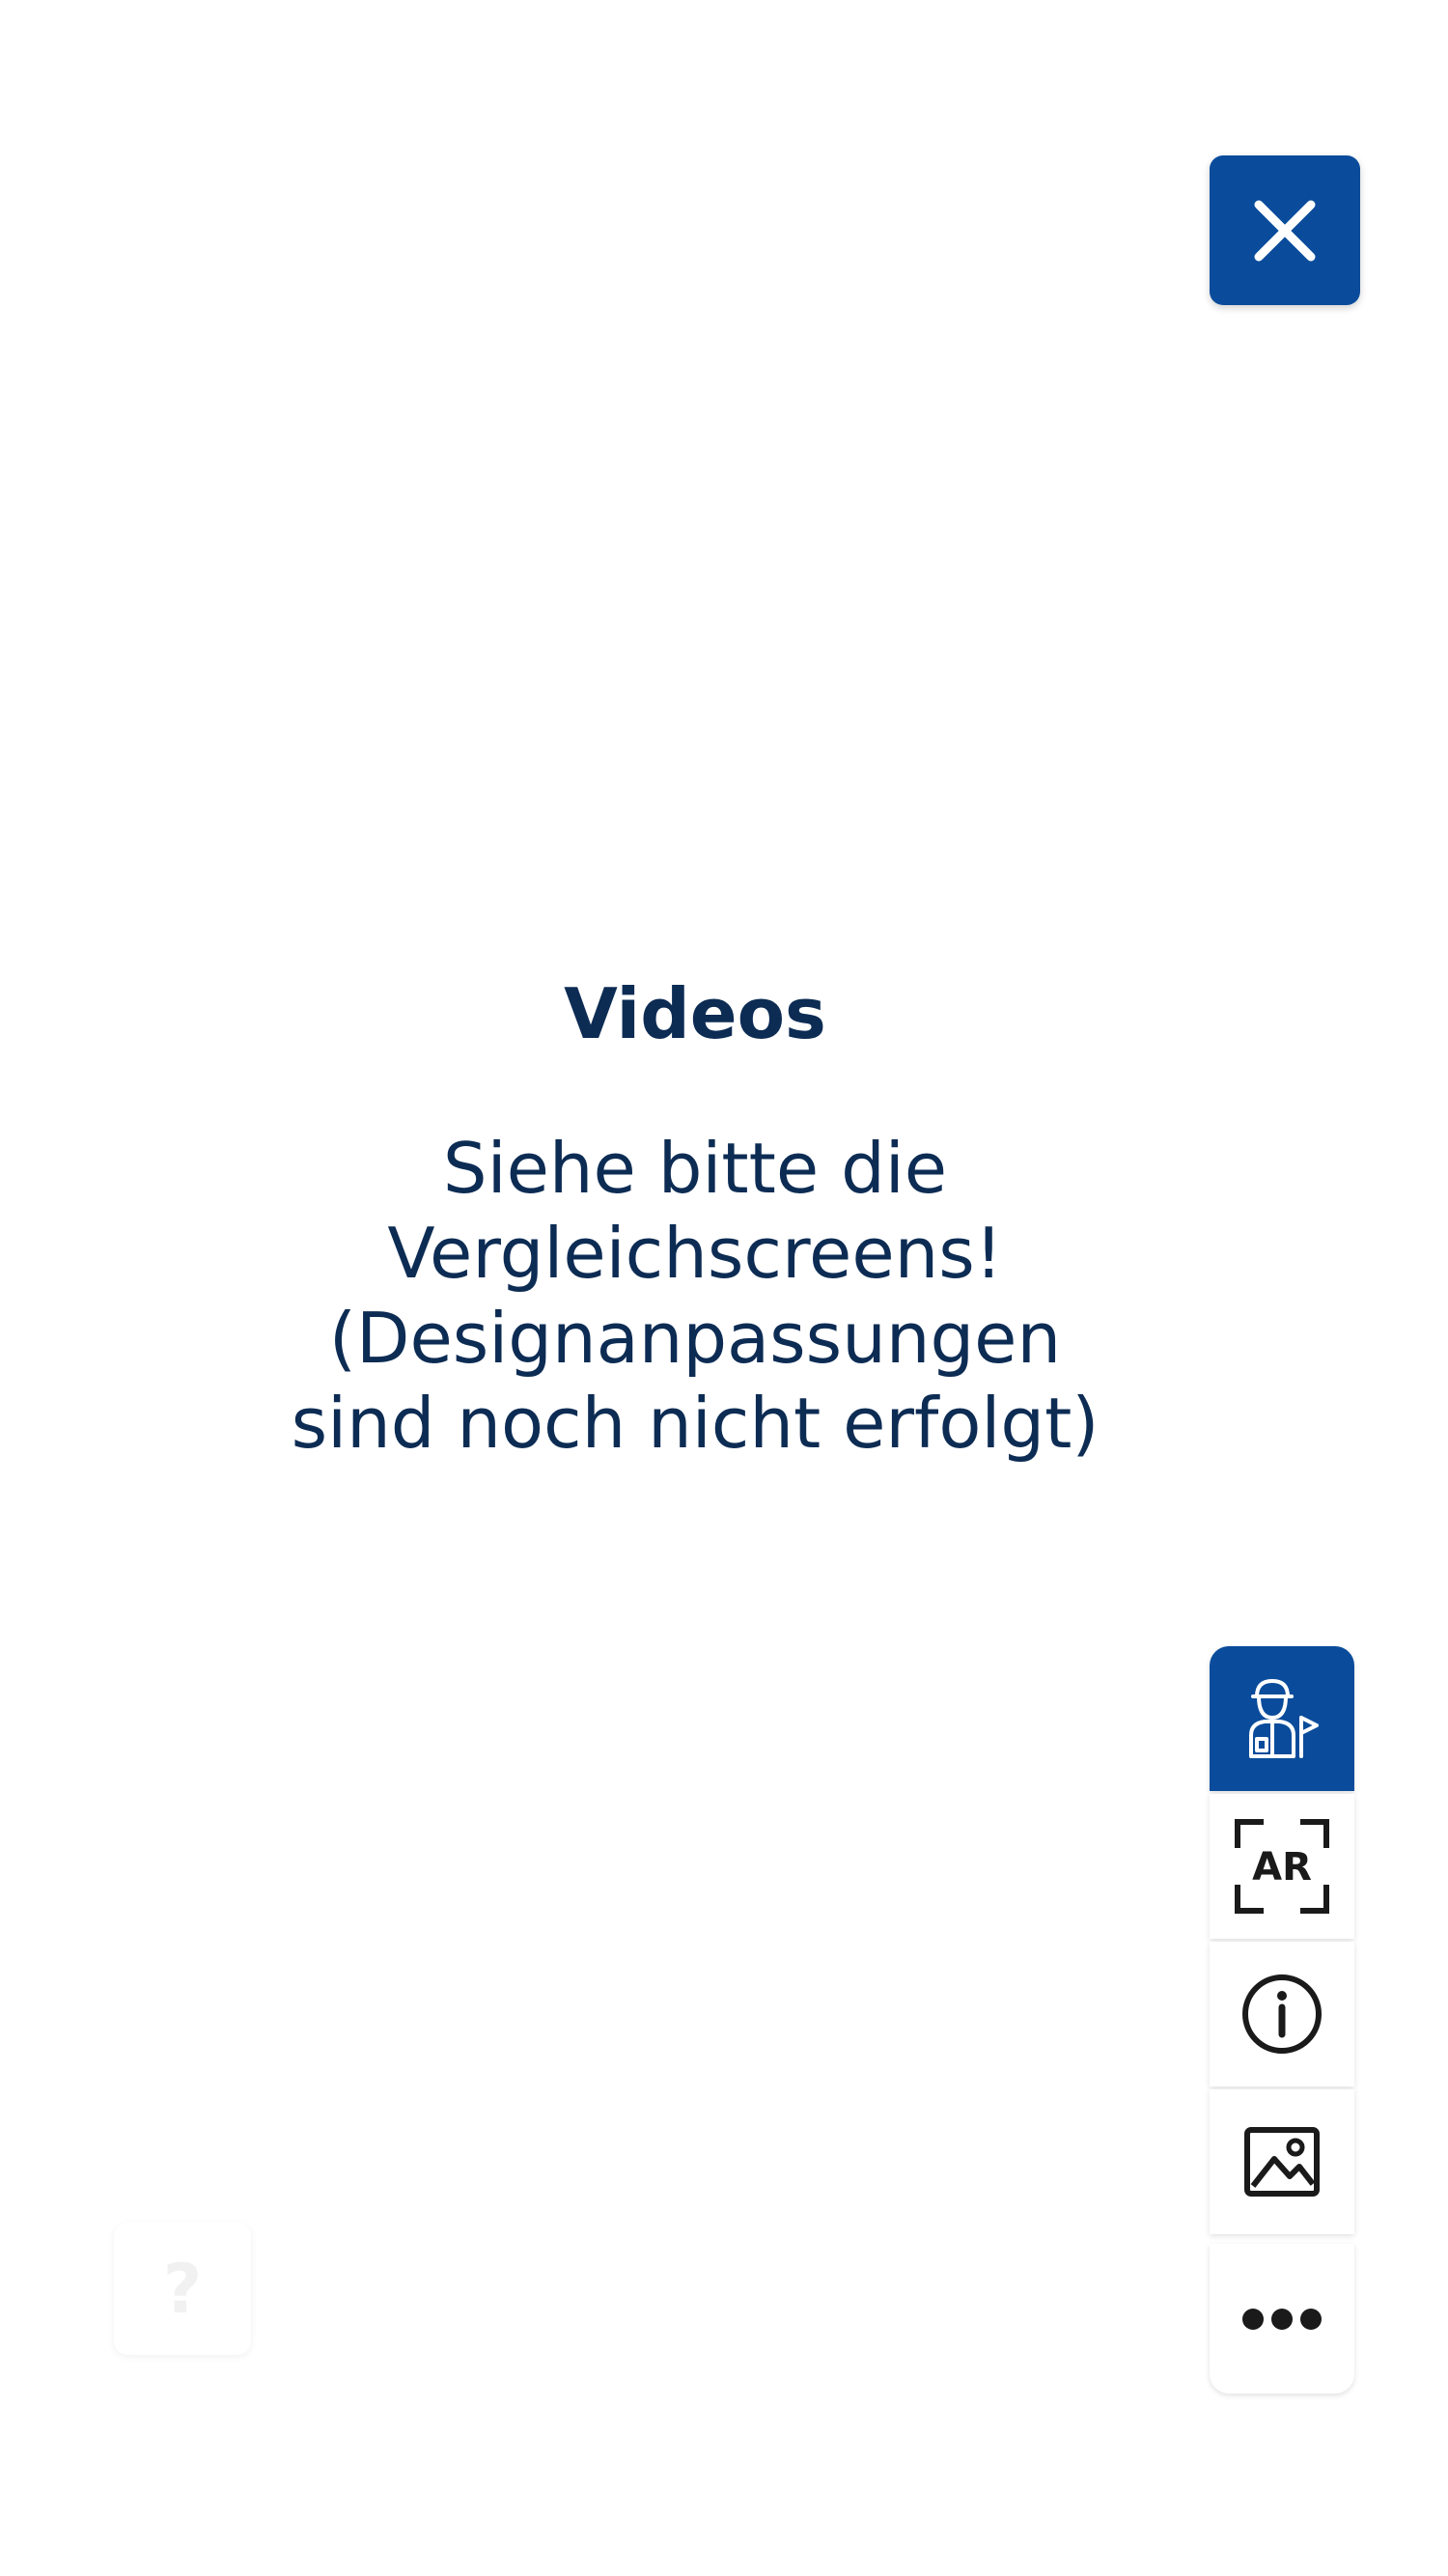 This screenshot has width=1448, height=2576. I want to click on ar-button: AR, so click(1282, 1867).